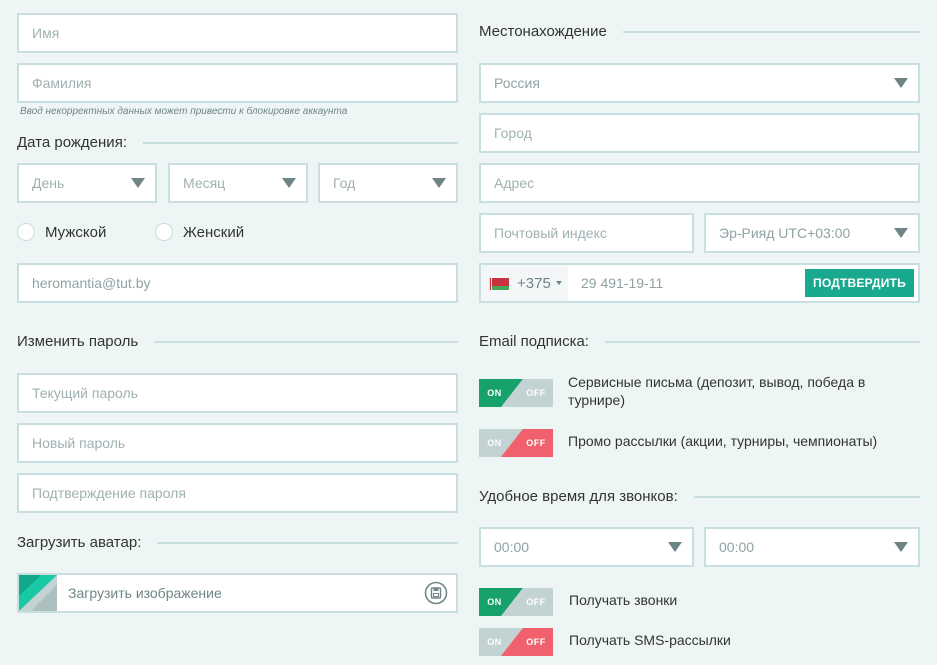 Image resolution: width=937 pixels, height=665 pixels. What do you see at coordinates (109, 493) in the screenshot?
I see `confirm-password-placeholder: Подтверждение пароля` at bounding box center [109, 493].